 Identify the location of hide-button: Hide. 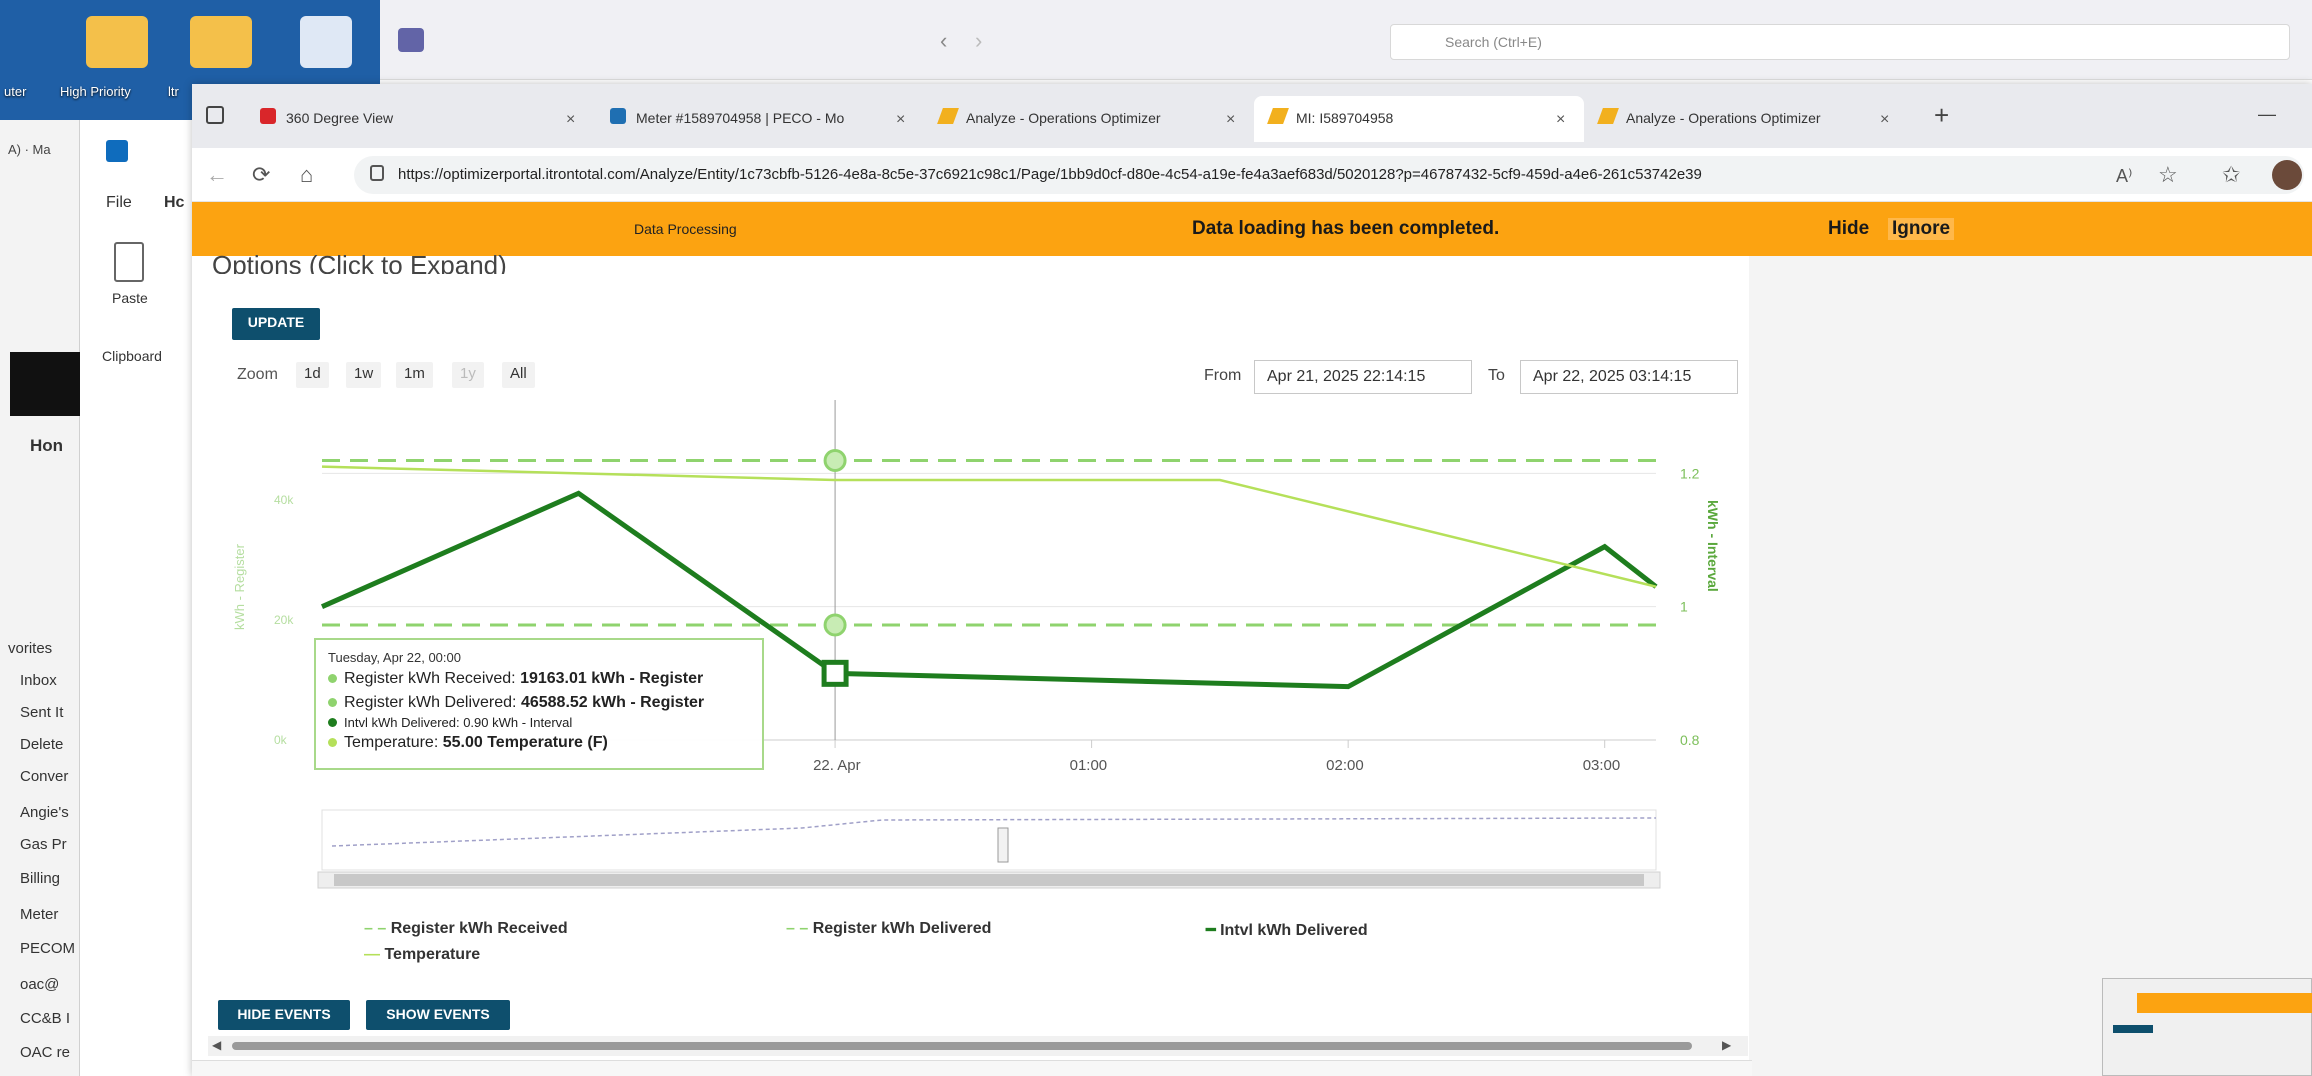
(1848, 229).